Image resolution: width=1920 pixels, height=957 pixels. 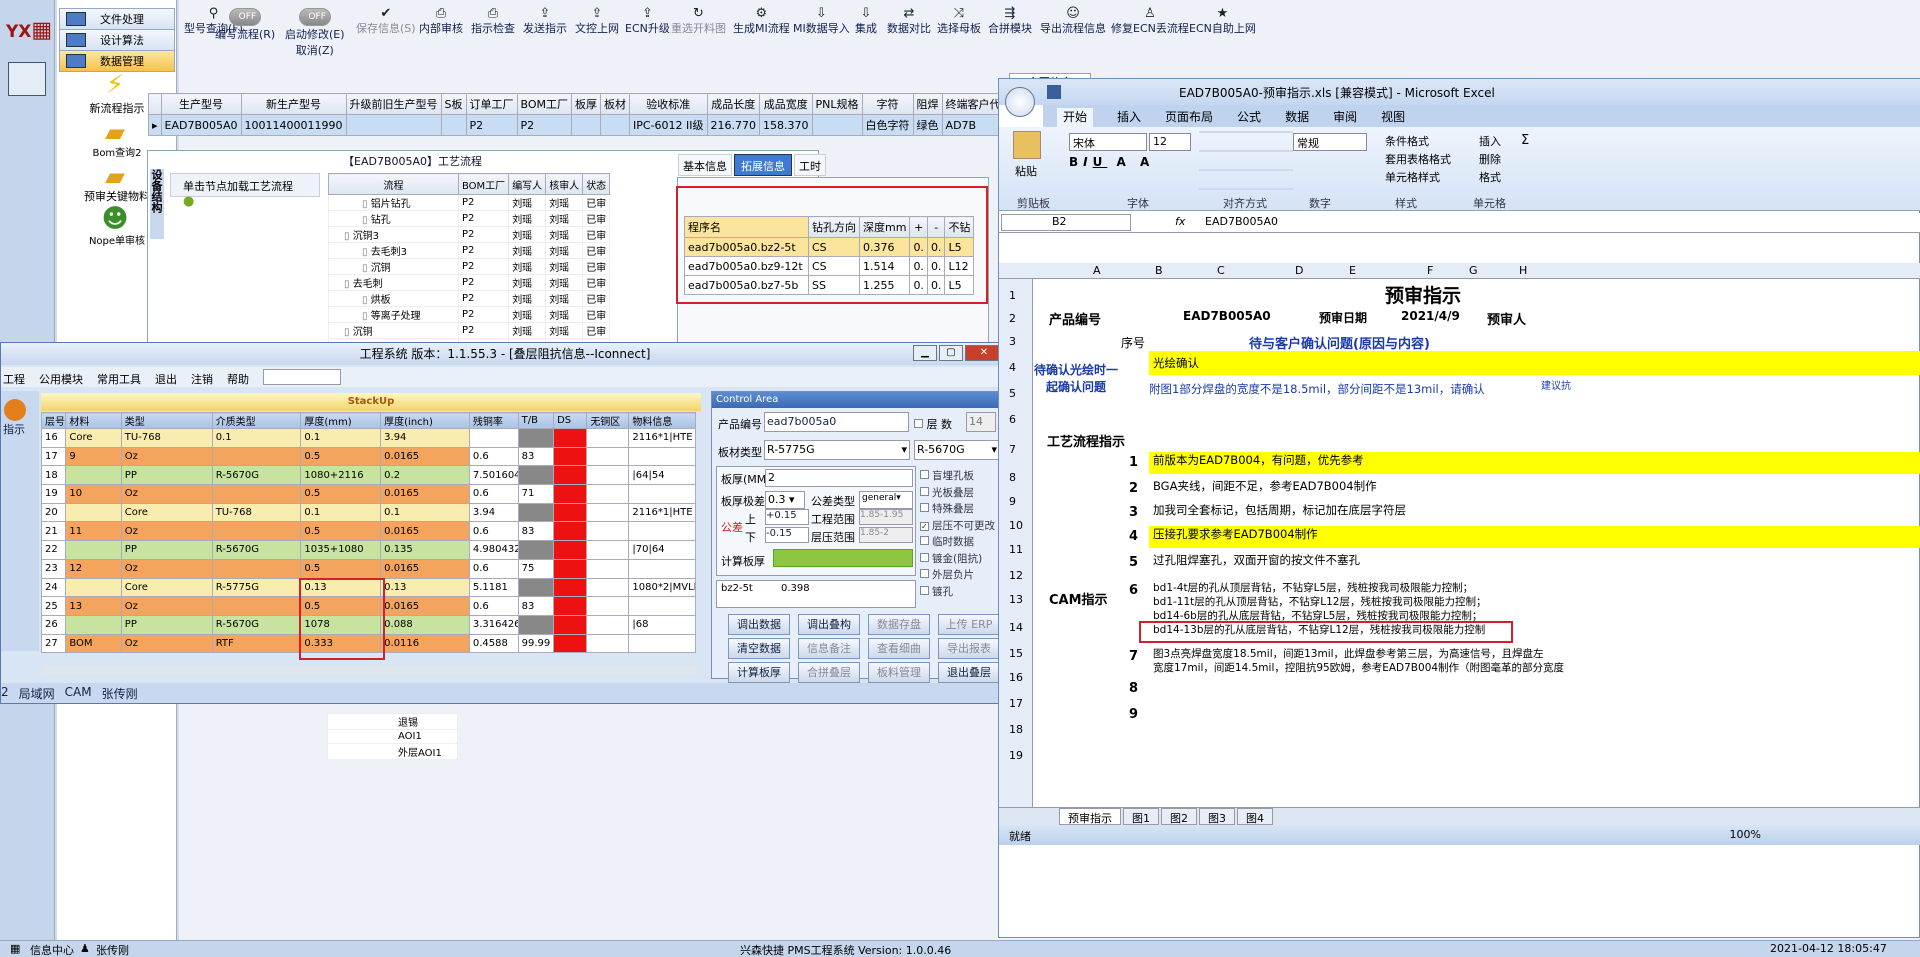 I want to click on column-header: T/B, so click(x=536, y=420).